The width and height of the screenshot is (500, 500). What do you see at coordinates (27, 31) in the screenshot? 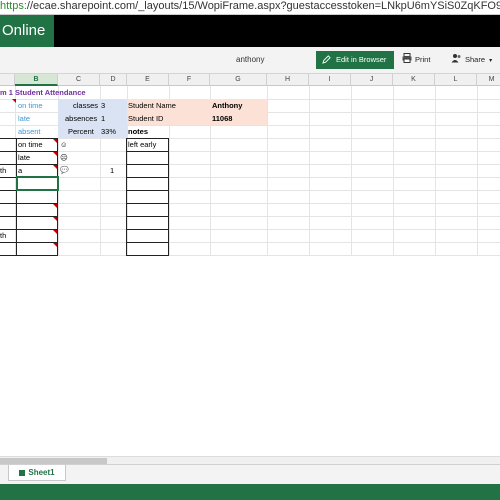
I see `app-title: Online` at bounding box center [27, 31].